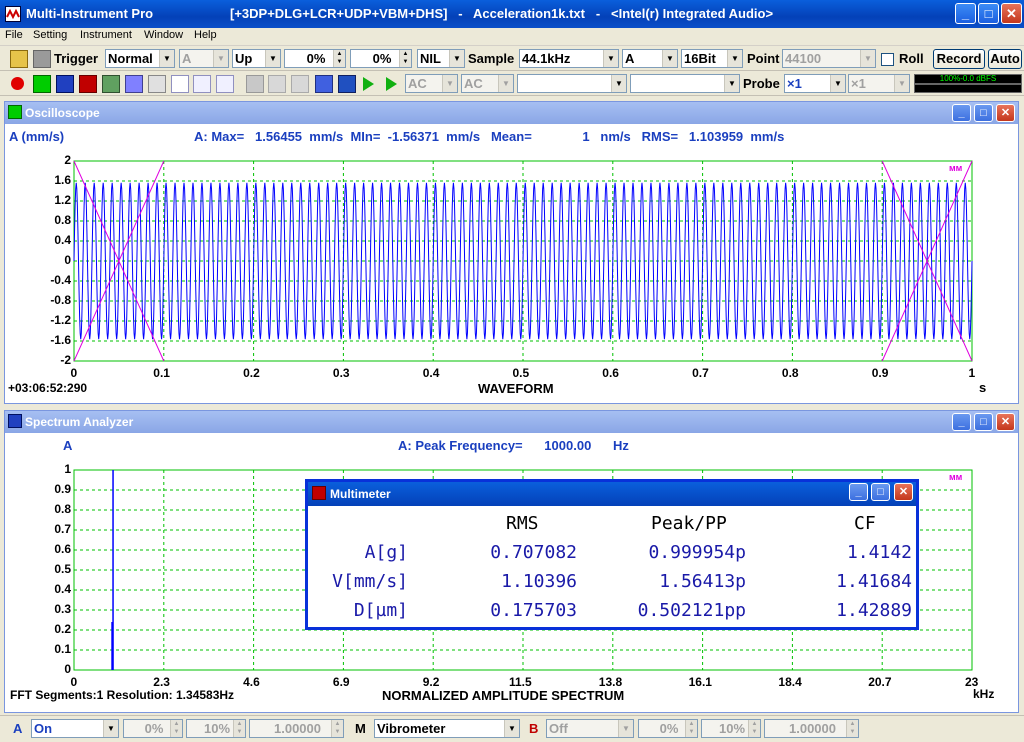 The width and height of the screenshot is (1024, 742). Describe the element at coordinates (1005, 59) in the screenshot. I see `auto-button: Auto` at that location.